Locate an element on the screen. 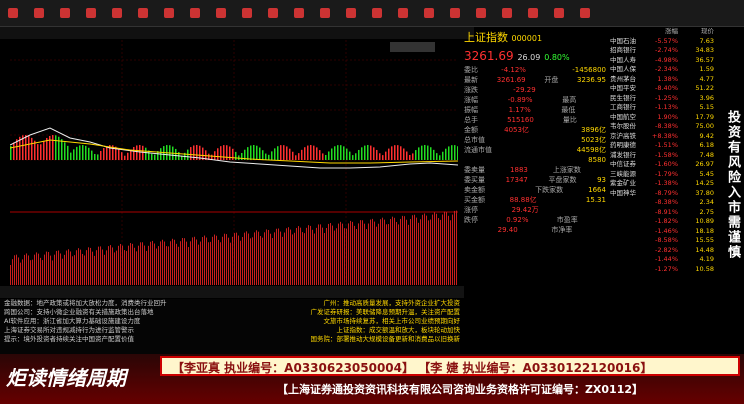 This screenshot has height=404, width=744. quote-row: 涨跌 -29.29 is located at coordinates (500, 90).